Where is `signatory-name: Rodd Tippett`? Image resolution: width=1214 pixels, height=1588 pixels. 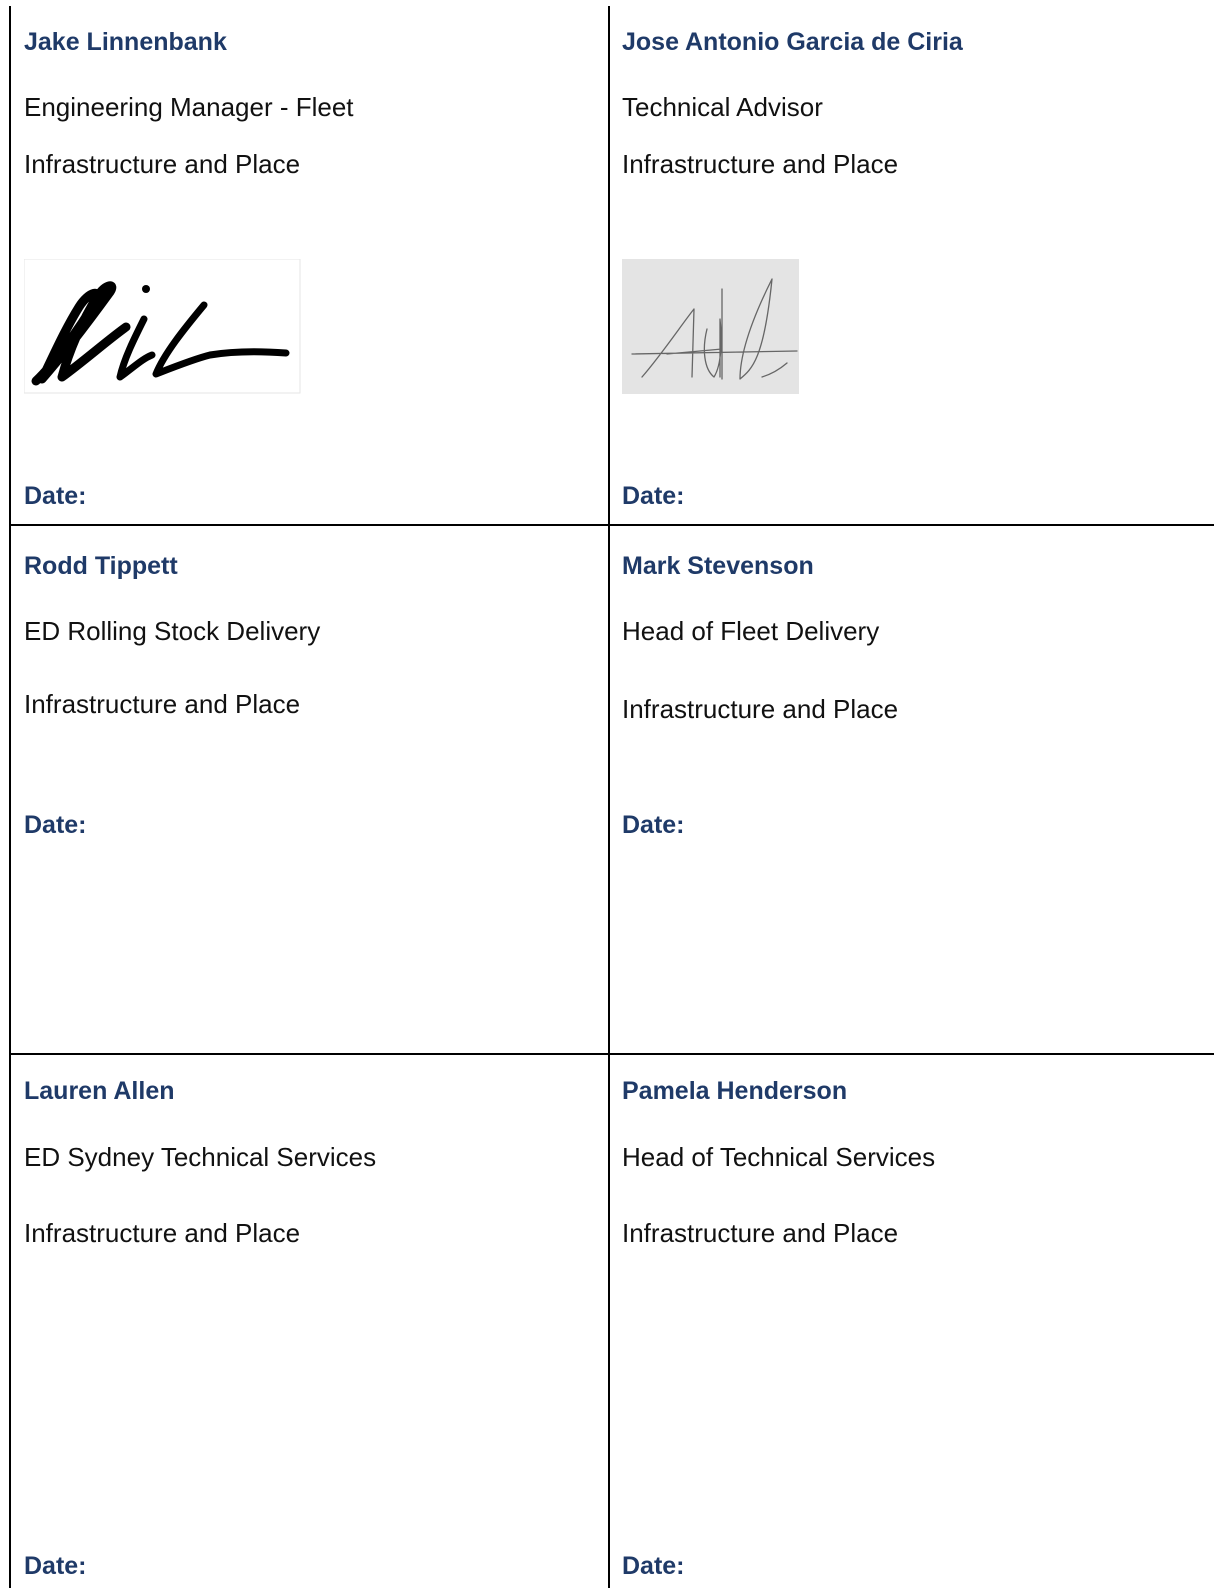 signatory-name: Rodd Tippett is located at coordinates (101, 566).